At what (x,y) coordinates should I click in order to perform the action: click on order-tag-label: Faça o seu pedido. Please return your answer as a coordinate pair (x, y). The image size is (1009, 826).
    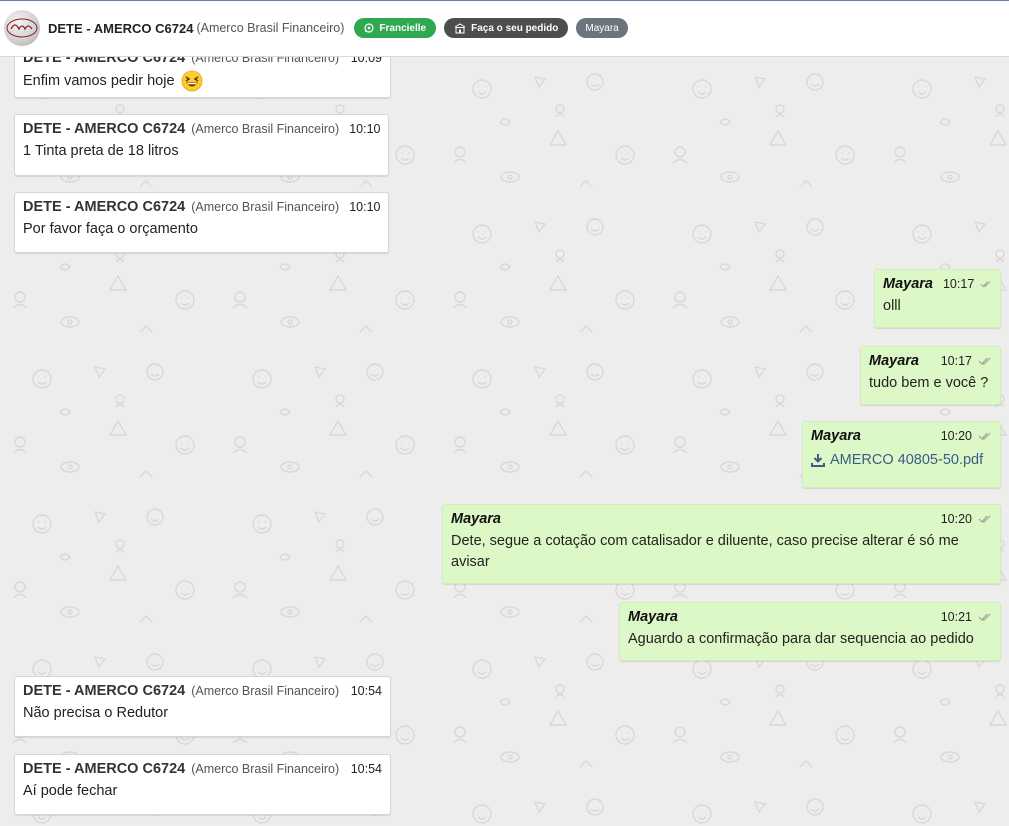
    Looking at the image, I should click on (515, 28).